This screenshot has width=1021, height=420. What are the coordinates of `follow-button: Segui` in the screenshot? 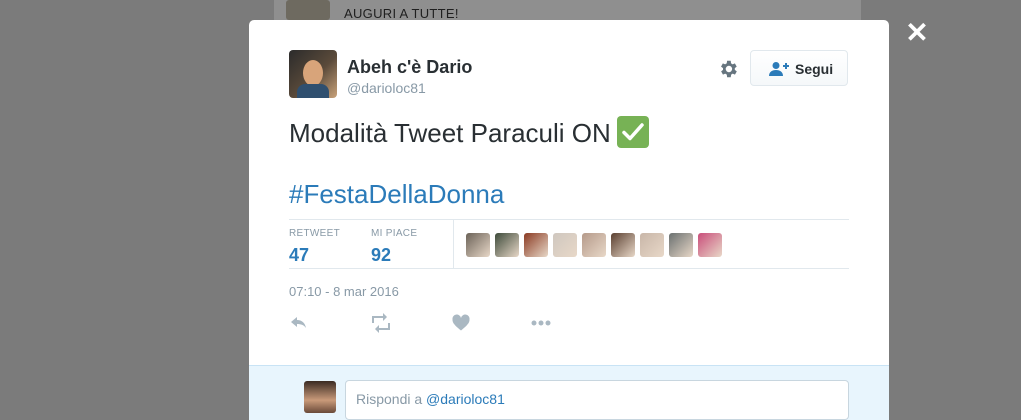 It's located at (799, 68).